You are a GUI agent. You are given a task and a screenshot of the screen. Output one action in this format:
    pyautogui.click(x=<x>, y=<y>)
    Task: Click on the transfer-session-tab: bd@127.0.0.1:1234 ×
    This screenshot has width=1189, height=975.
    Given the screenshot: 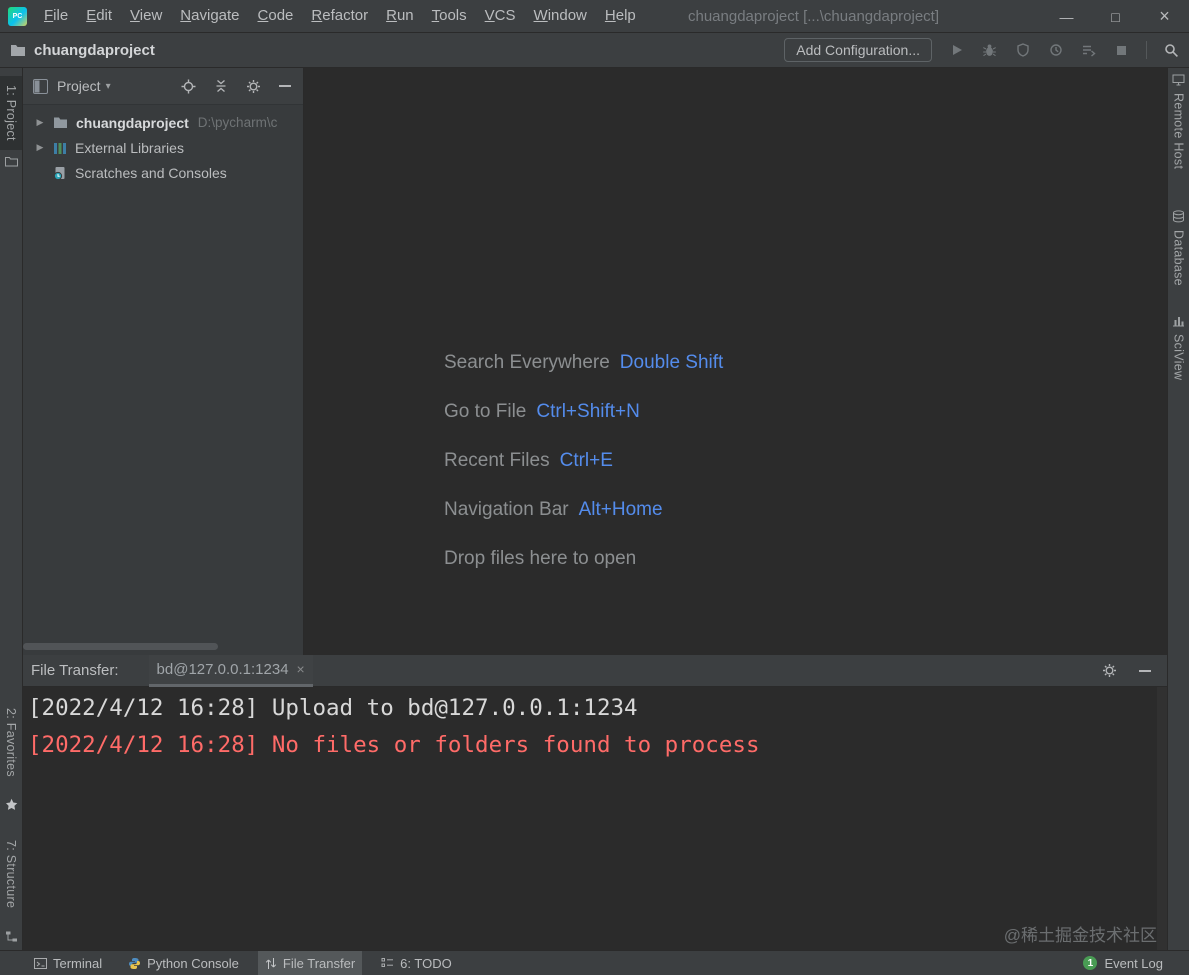 What is the action you would take?
    pyautogui.click(x=230, y=671)
    